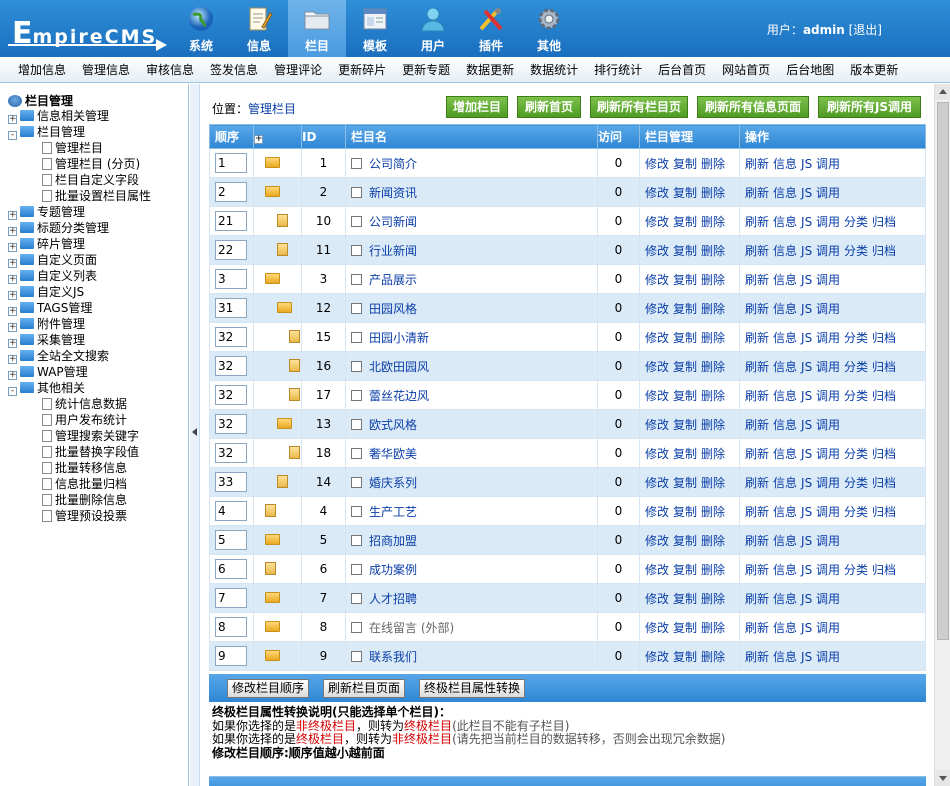  Describe the element at coordinates (426, 70) in the screenshot. I see `submenu-item-6: 更新专题` at that location.